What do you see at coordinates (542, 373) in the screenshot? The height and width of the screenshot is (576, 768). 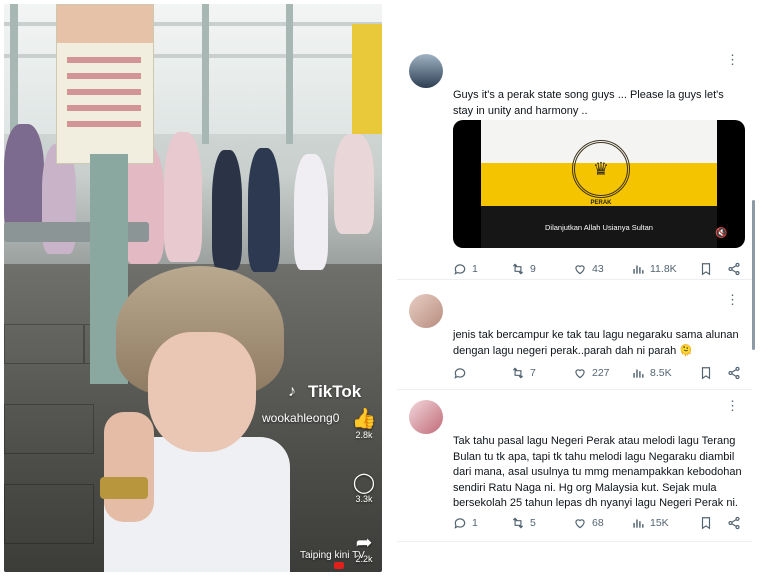 I see `repost-button: 7` at bounding box center [542, 373].